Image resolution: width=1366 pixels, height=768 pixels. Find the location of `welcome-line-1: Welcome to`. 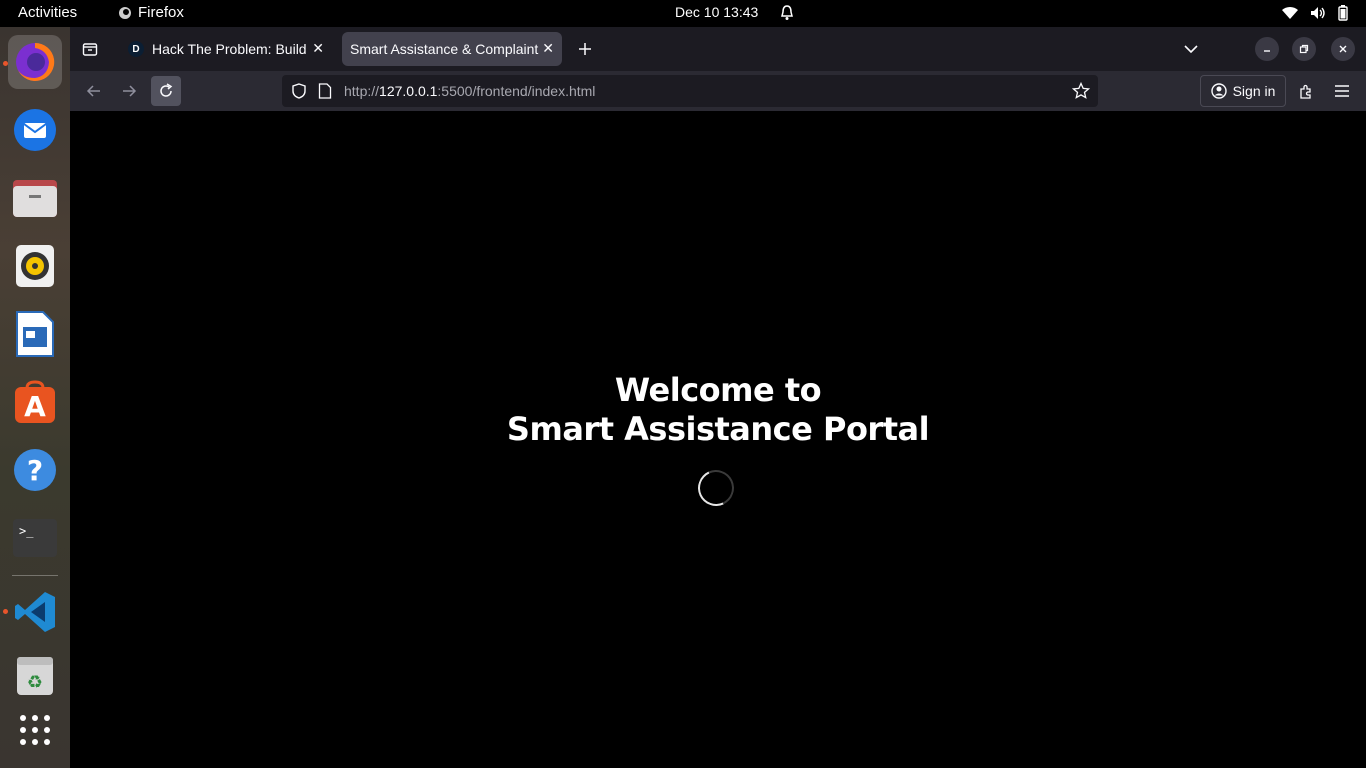

welcome-line-1: Welcome to is located at coordinates (718, 390).